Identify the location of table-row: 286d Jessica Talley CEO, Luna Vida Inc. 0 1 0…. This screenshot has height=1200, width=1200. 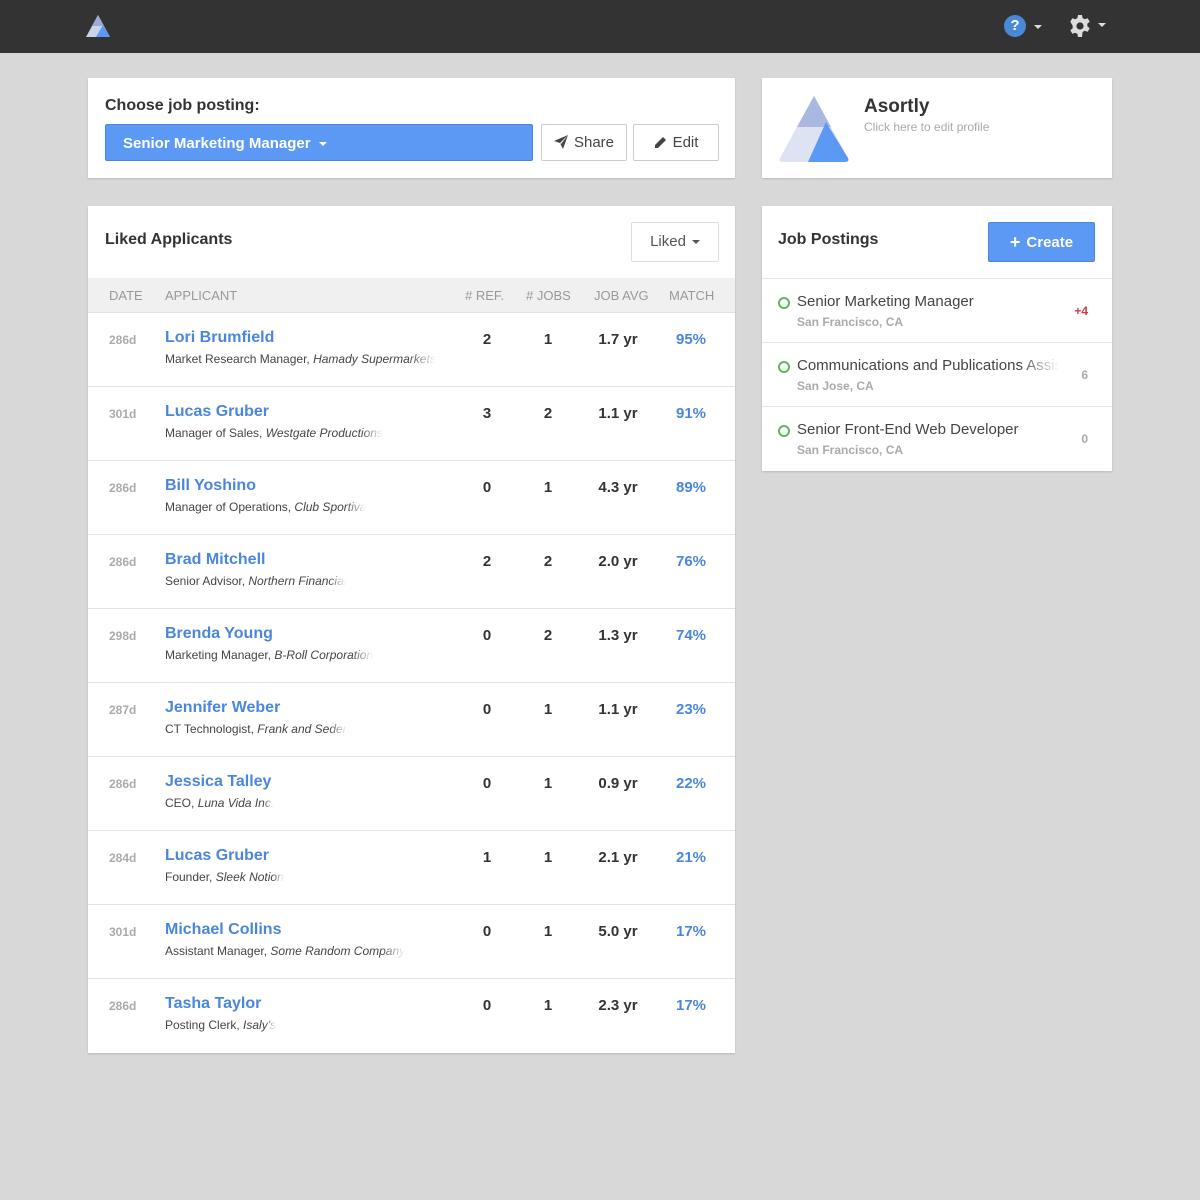
(411, 793).